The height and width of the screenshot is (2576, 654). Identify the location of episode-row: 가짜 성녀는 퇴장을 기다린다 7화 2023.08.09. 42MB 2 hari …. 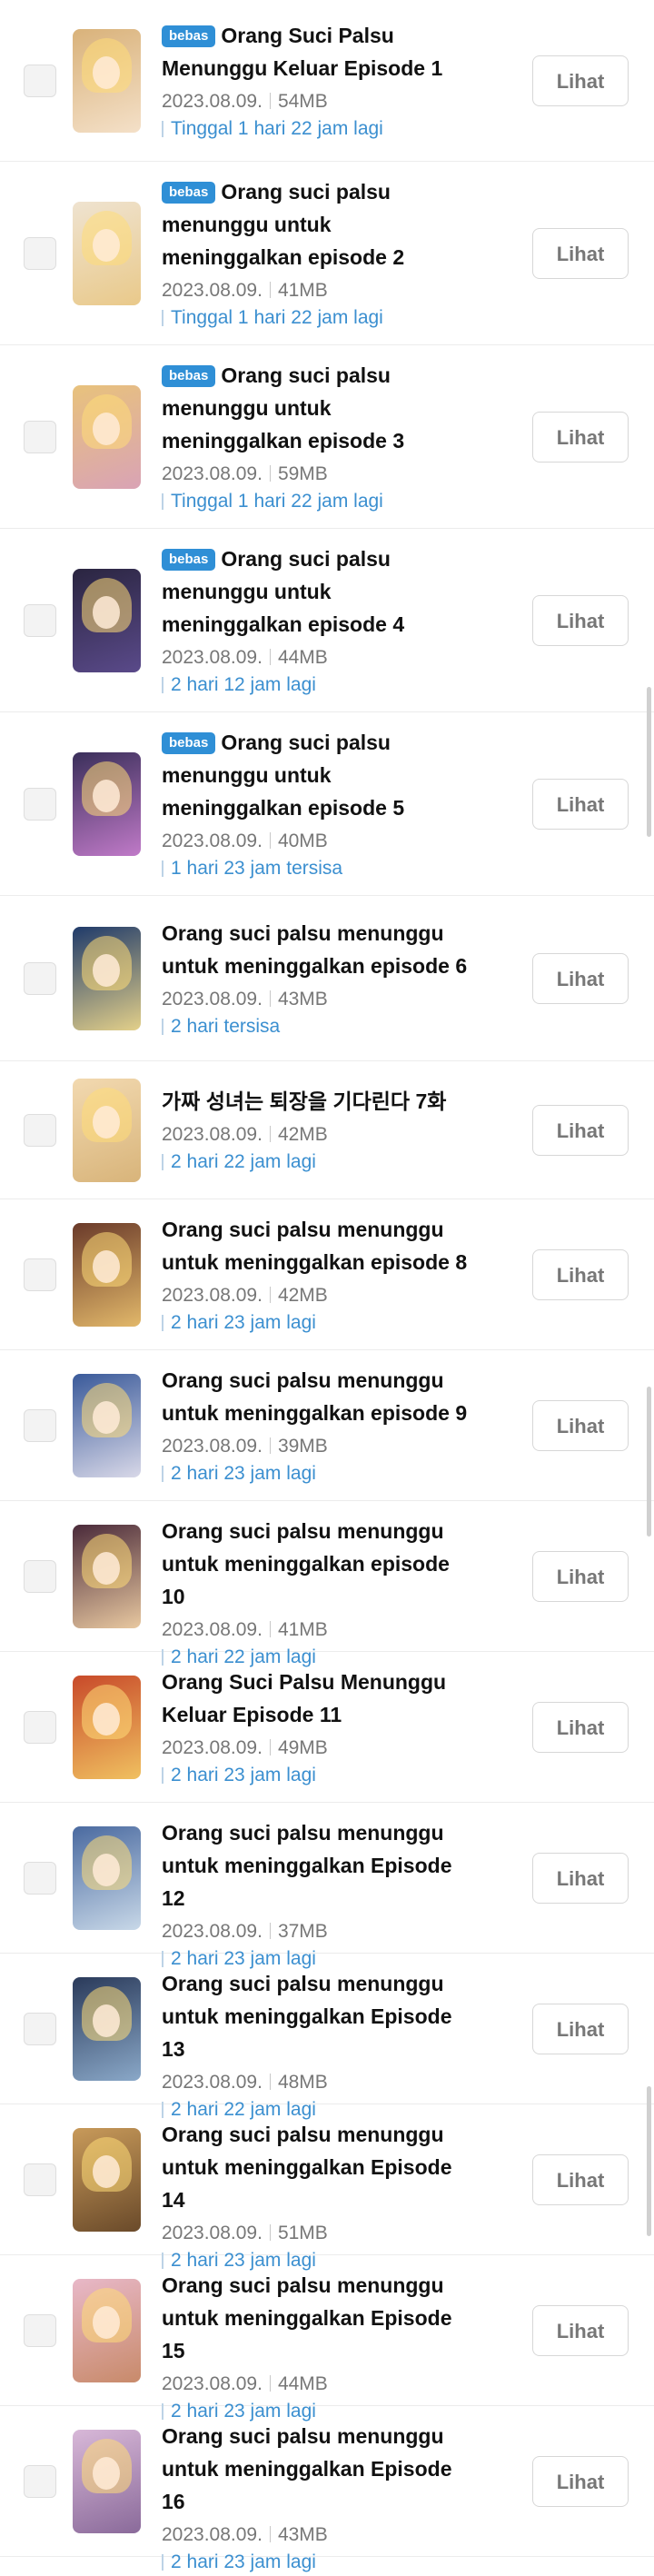
(327, 1130).